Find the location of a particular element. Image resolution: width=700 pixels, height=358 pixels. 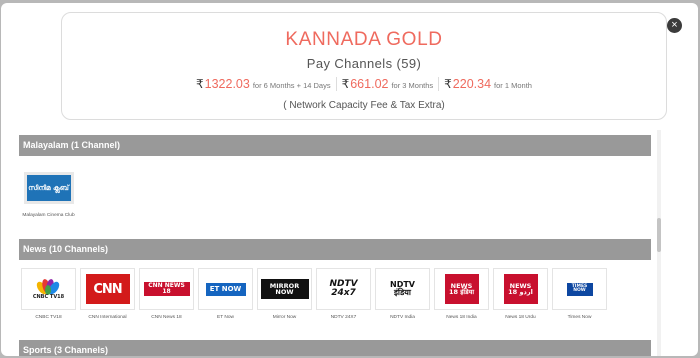

ndtv-24x7-logo-text: NDTV 24x7 is located at coordinates (343, 288).